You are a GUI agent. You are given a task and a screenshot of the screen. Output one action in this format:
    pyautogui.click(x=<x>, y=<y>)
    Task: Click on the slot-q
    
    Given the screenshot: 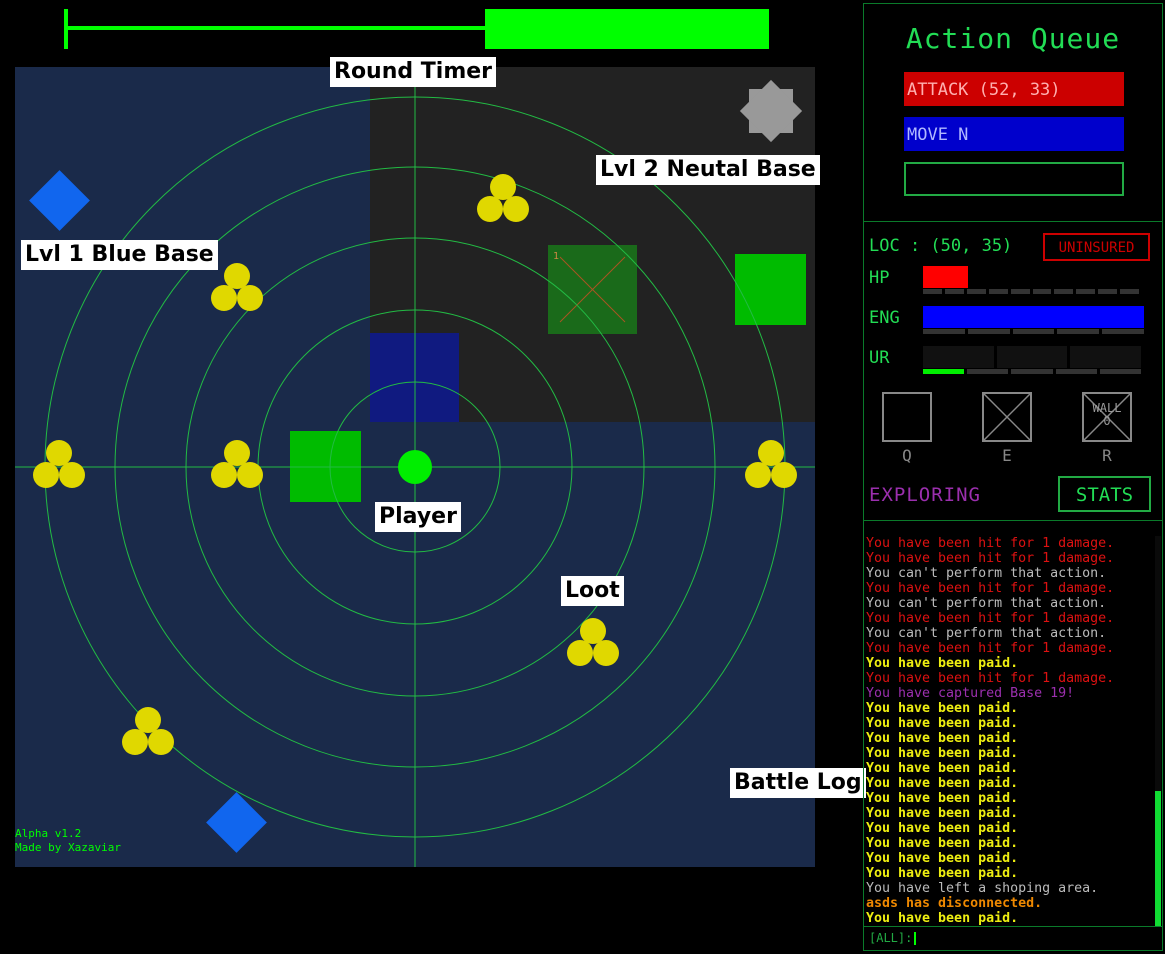 What is the action you would take?
    pyautogui.click(x=907, y=417)
    